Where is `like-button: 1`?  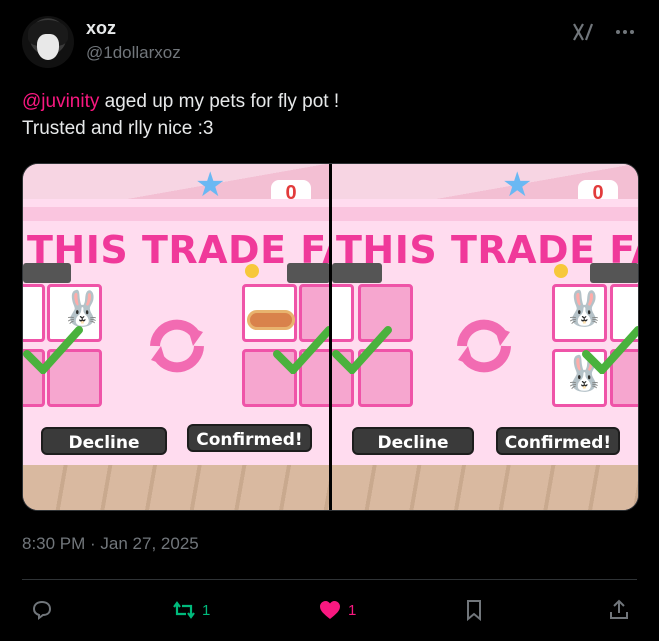 like-button: 1 is located at coordinates (337, 610).